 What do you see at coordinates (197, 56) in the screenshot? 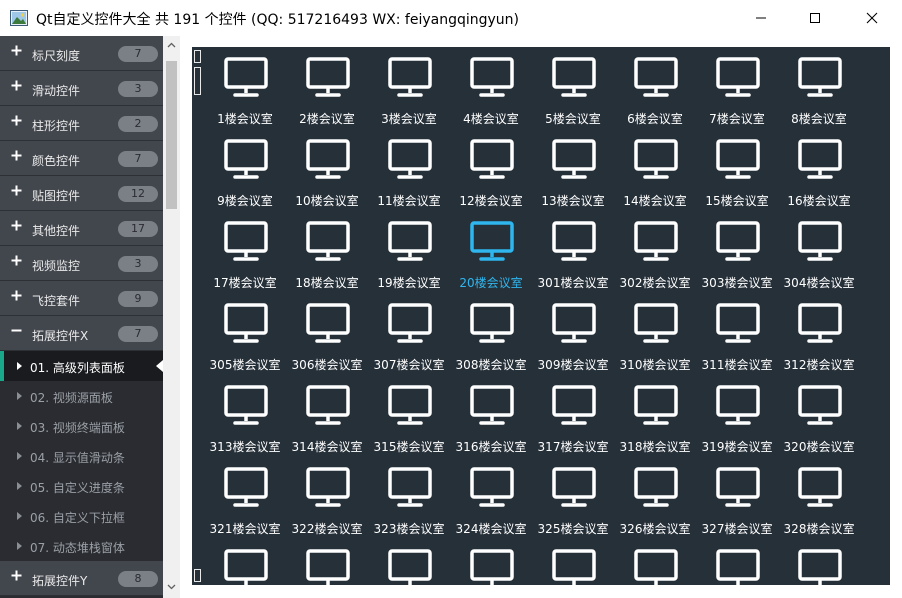
I see `panel-scroll-up-button` at bounding box center [197, 56].